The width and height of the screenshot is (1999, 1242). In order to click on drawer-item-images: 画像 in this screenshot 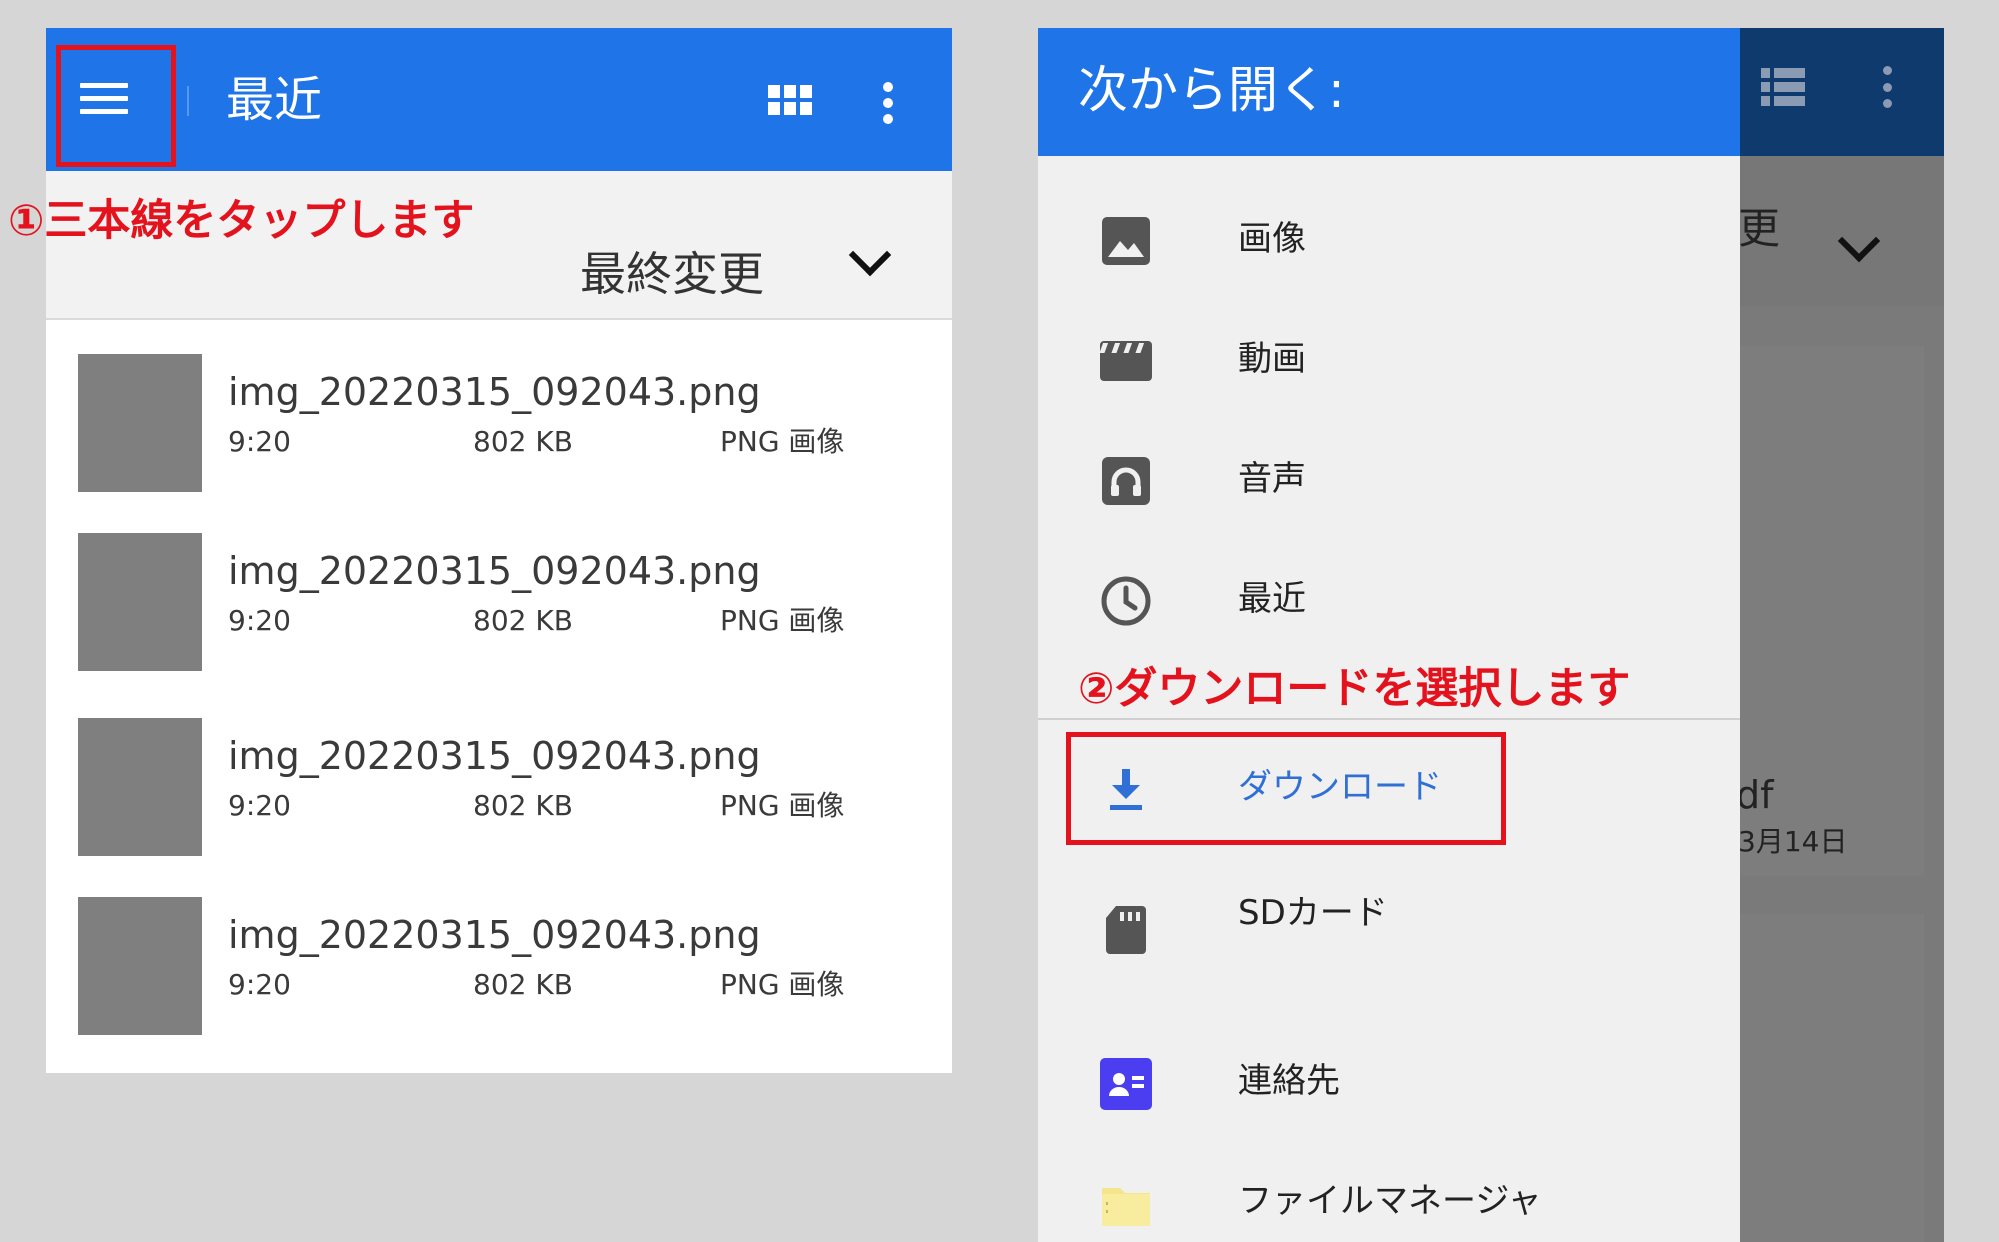, I will do `click(1389, 240)`.